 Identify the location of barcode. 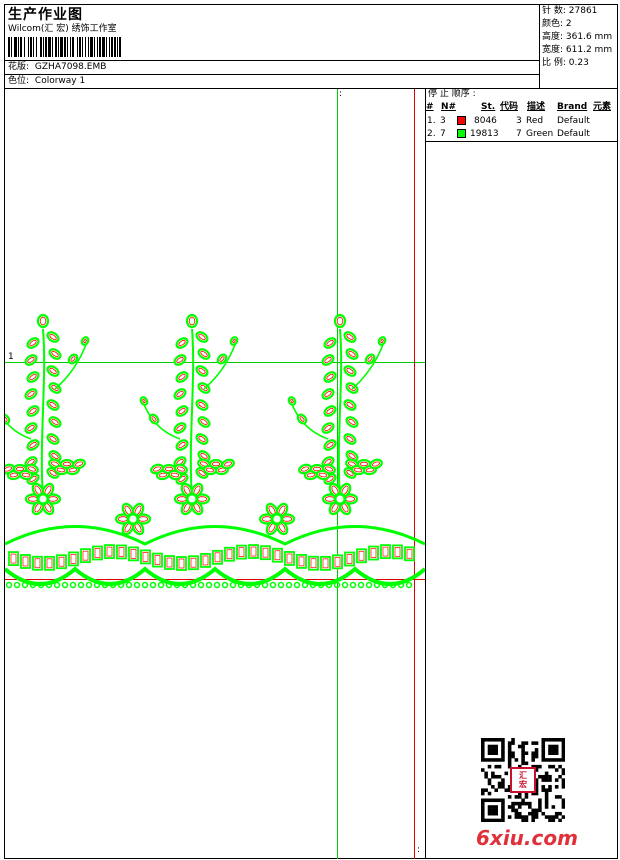
(64, 47).